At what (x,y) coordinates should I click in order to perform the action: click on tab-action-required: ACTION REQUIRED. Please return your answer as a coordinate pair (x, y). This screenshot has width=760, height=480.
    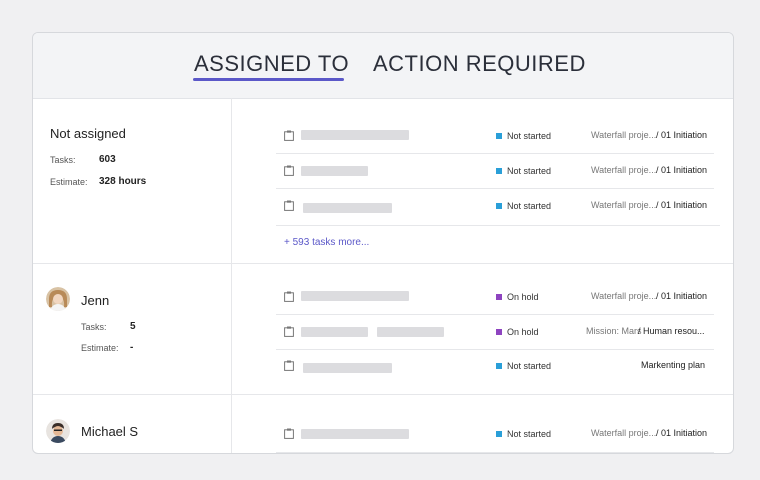
    Looking at the image, I should click on (479, 64).